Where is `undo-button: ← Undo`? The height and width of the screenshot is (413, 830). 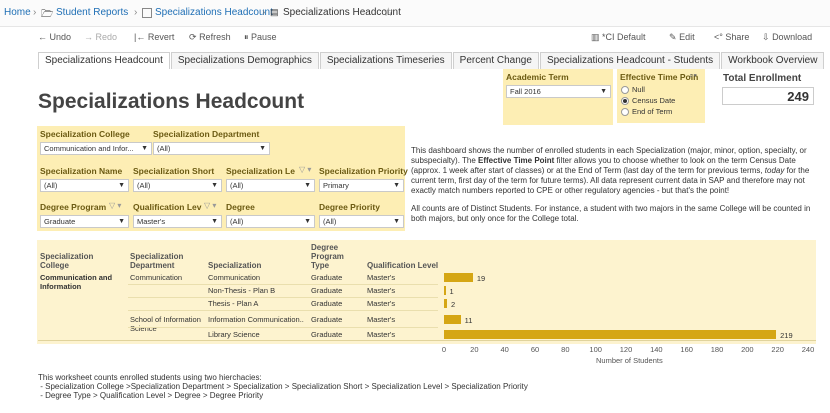 undo-button: ← Undo is located at coordinates (54, 37).